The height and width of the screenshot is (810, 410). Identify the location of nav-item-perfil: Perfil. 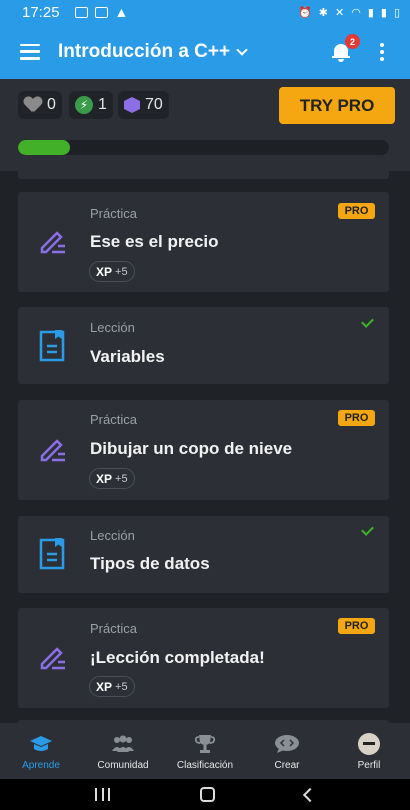
(369, 751).